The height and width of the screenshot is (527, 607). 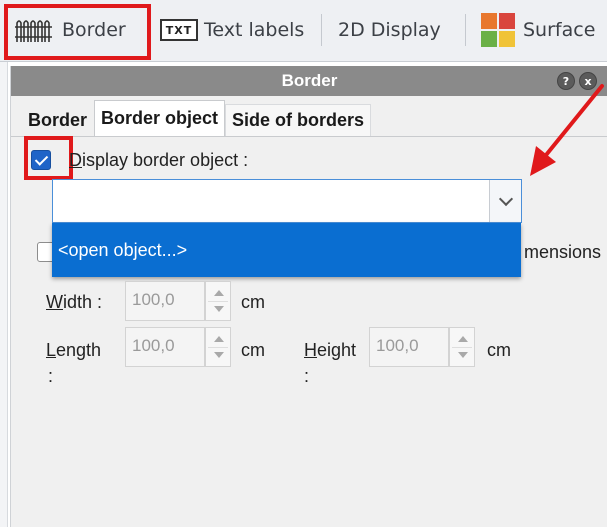 What do you see at coordinates (559, 30) in the screenshot?
I see `surface-label: Surface` at bounding box center [559, 30].